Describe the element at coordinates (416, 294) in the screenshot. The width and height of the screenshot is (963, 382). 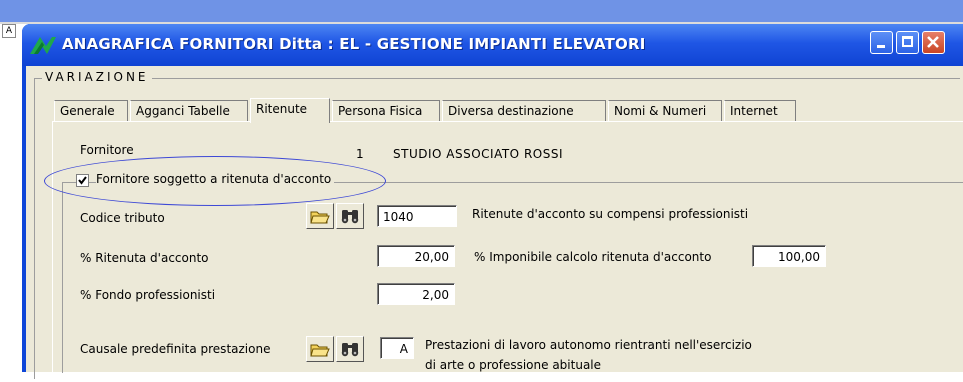
I see `fondo-input: 2,00` at that location.